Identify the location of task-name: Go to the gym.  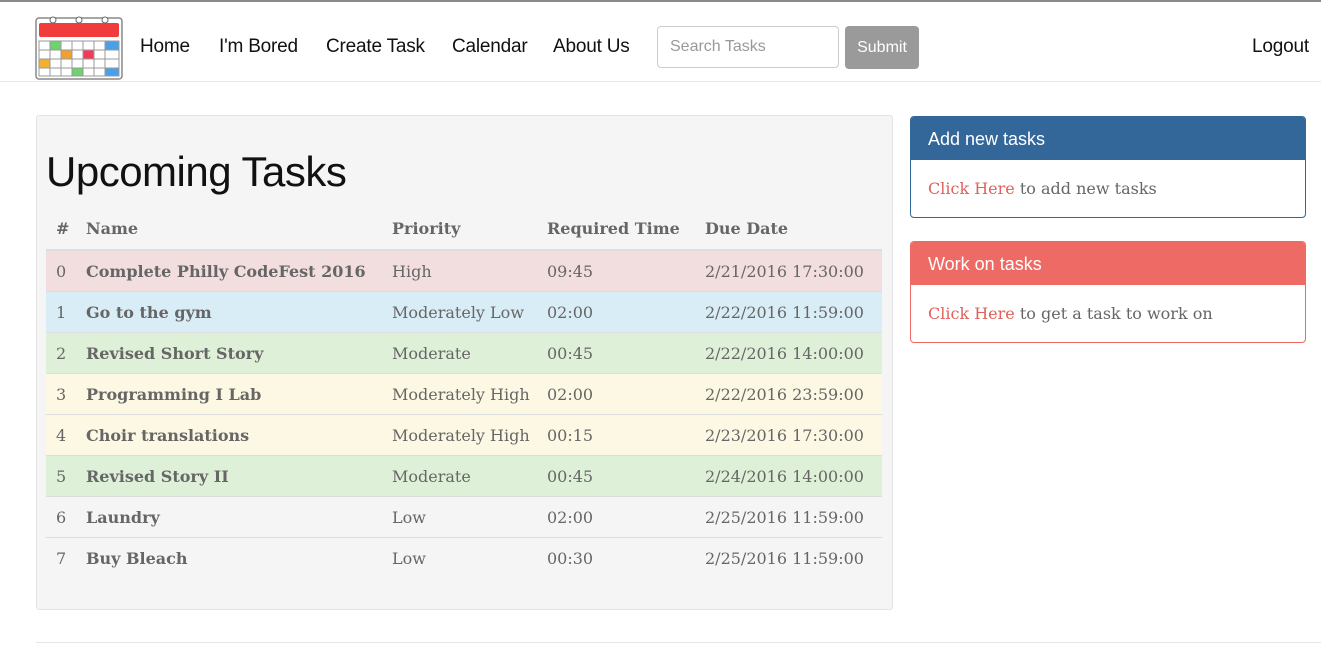
(239, 312).